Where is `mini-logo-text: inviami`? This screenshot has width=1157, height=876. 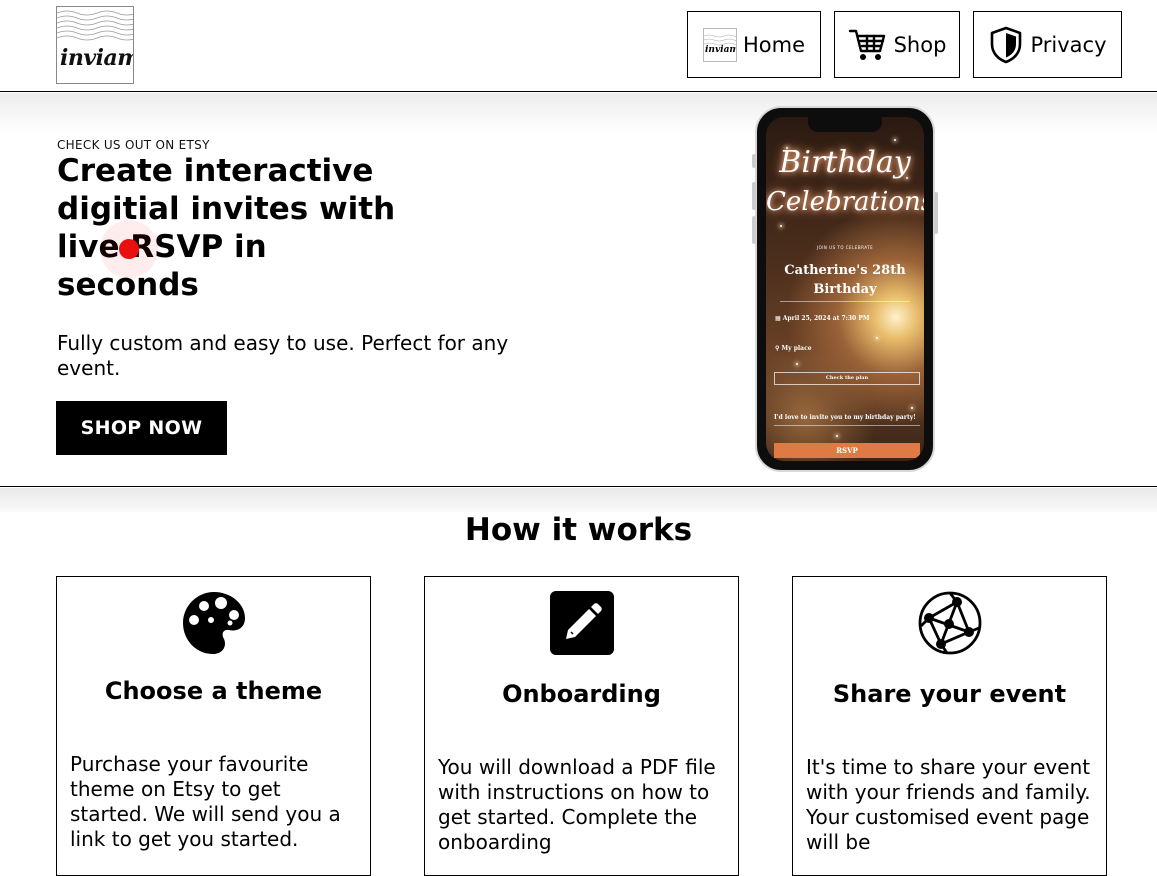 mini-logo-text: inviami is located at coordinates (720, 49).